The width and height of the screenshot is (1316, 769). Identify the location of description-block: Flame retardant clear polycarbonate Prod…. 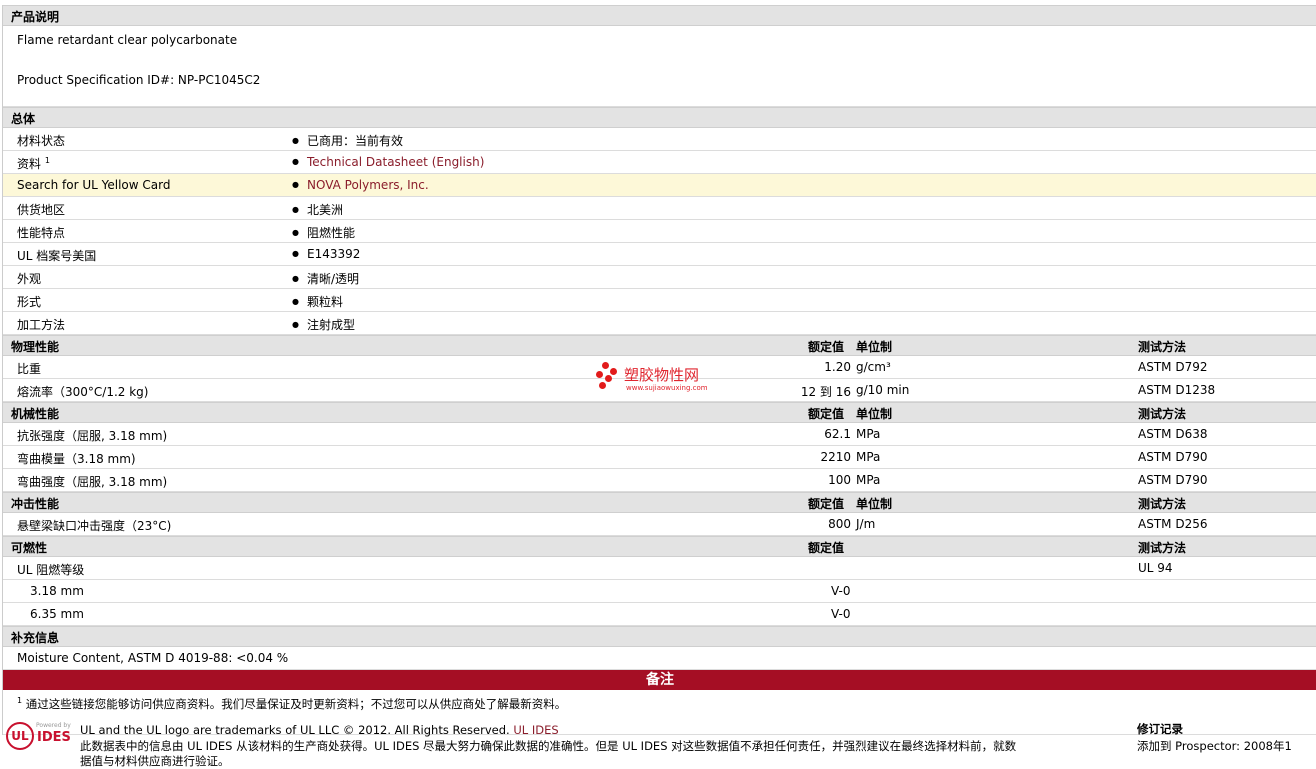
(659, 66).